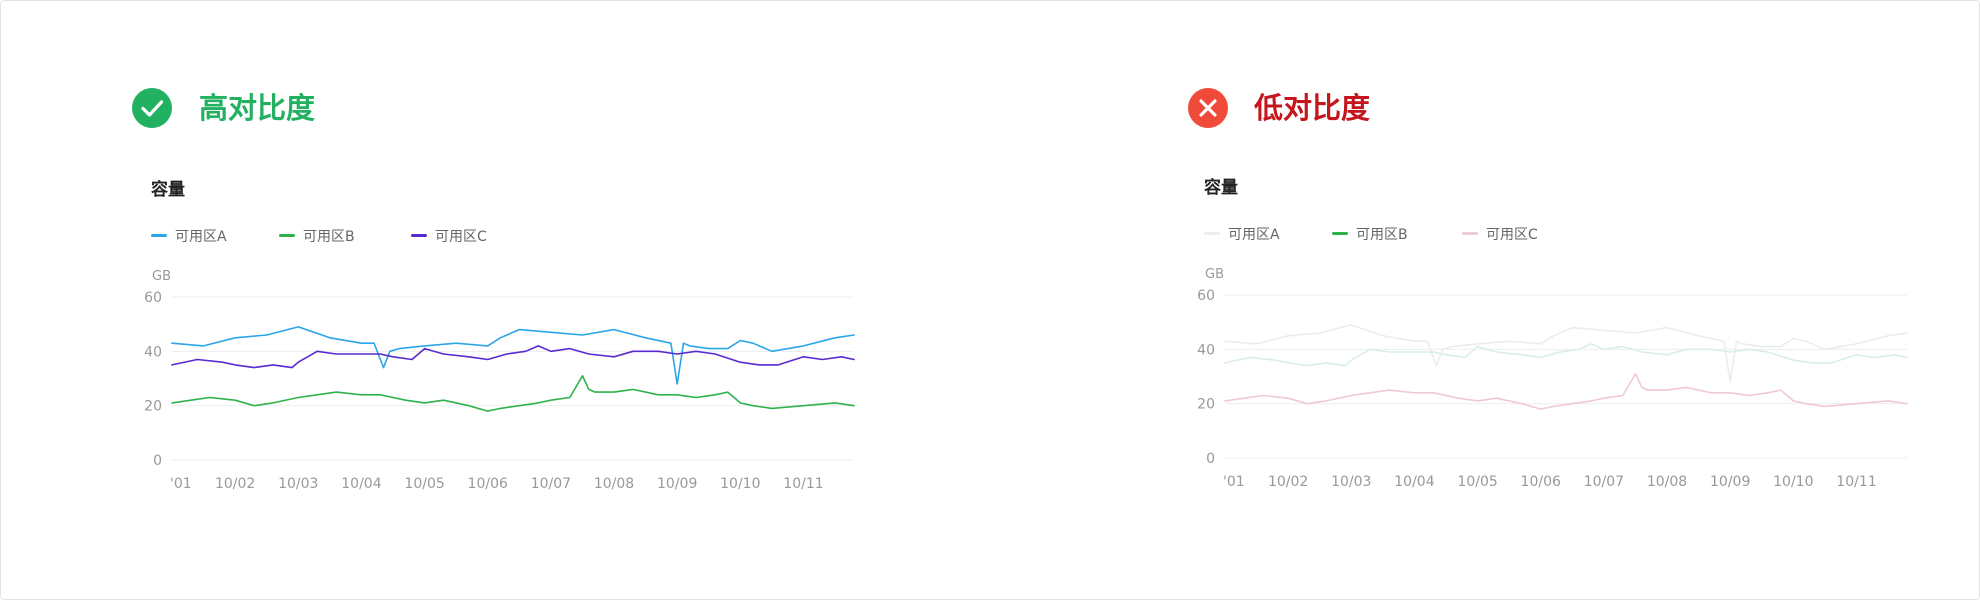  I want to click on series-line-zone-c, so click(513, 357).